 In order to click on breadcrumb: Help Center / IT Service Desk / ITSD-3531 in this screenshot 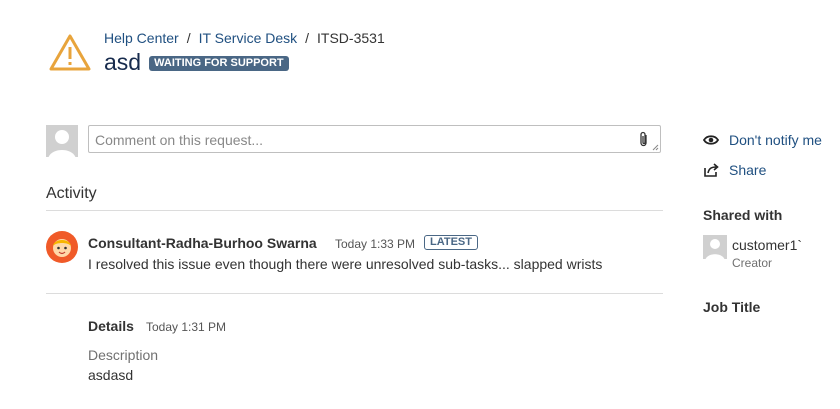, I will do `click(244, 38)`.